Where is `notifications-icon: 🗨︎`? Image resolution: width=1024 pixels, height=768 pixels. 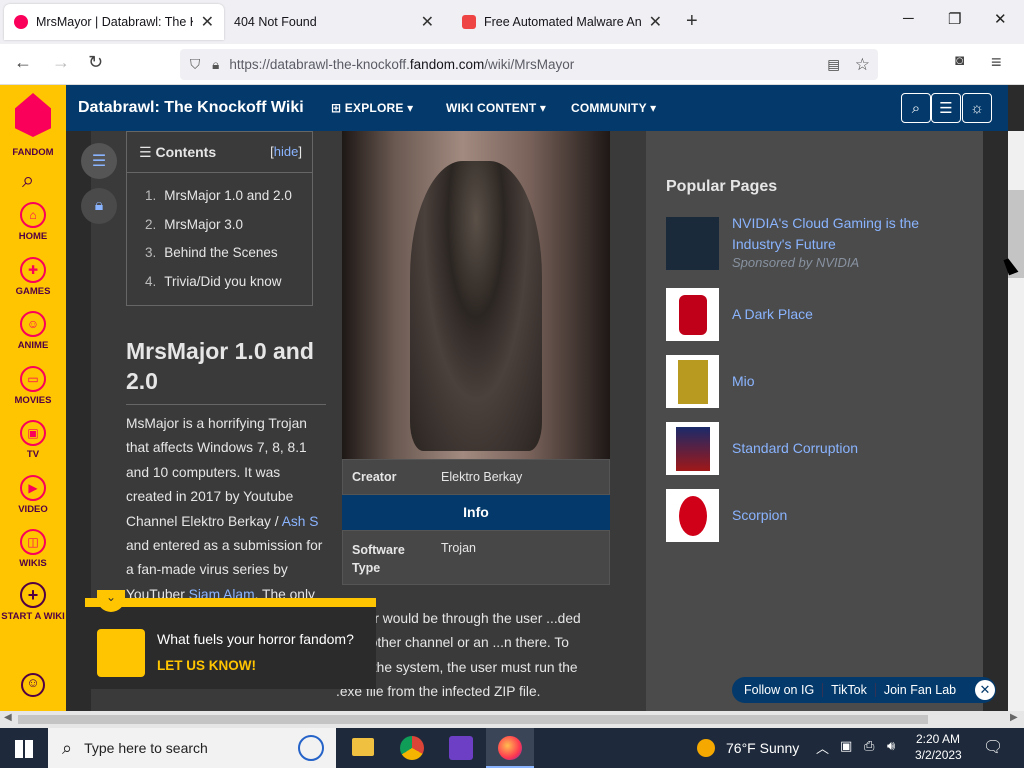 notifications-icon: 🗨︎ is located at coordinates (993, 747).